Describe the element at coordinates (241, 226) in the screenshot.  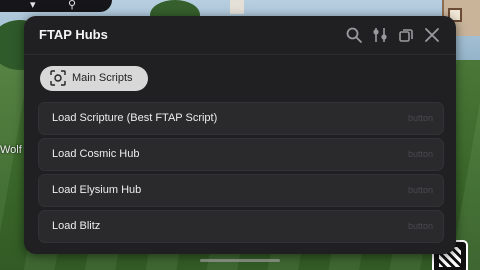
I see `load-blitz-button: Load Blitz button` at that location.